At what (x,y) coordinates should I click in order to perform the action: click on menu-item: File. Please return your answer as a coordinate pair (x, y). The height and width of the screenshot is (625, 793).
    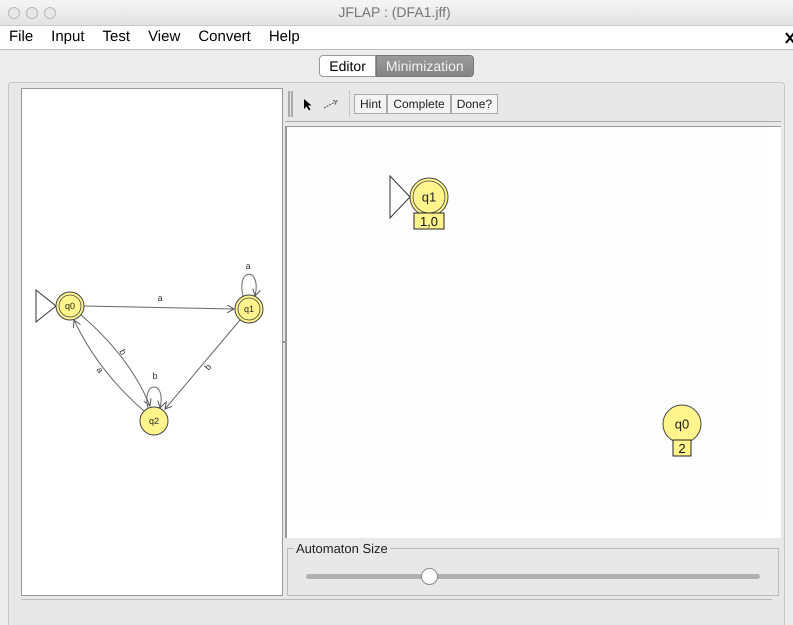
    Looking at the image, I should click on (21, 37).